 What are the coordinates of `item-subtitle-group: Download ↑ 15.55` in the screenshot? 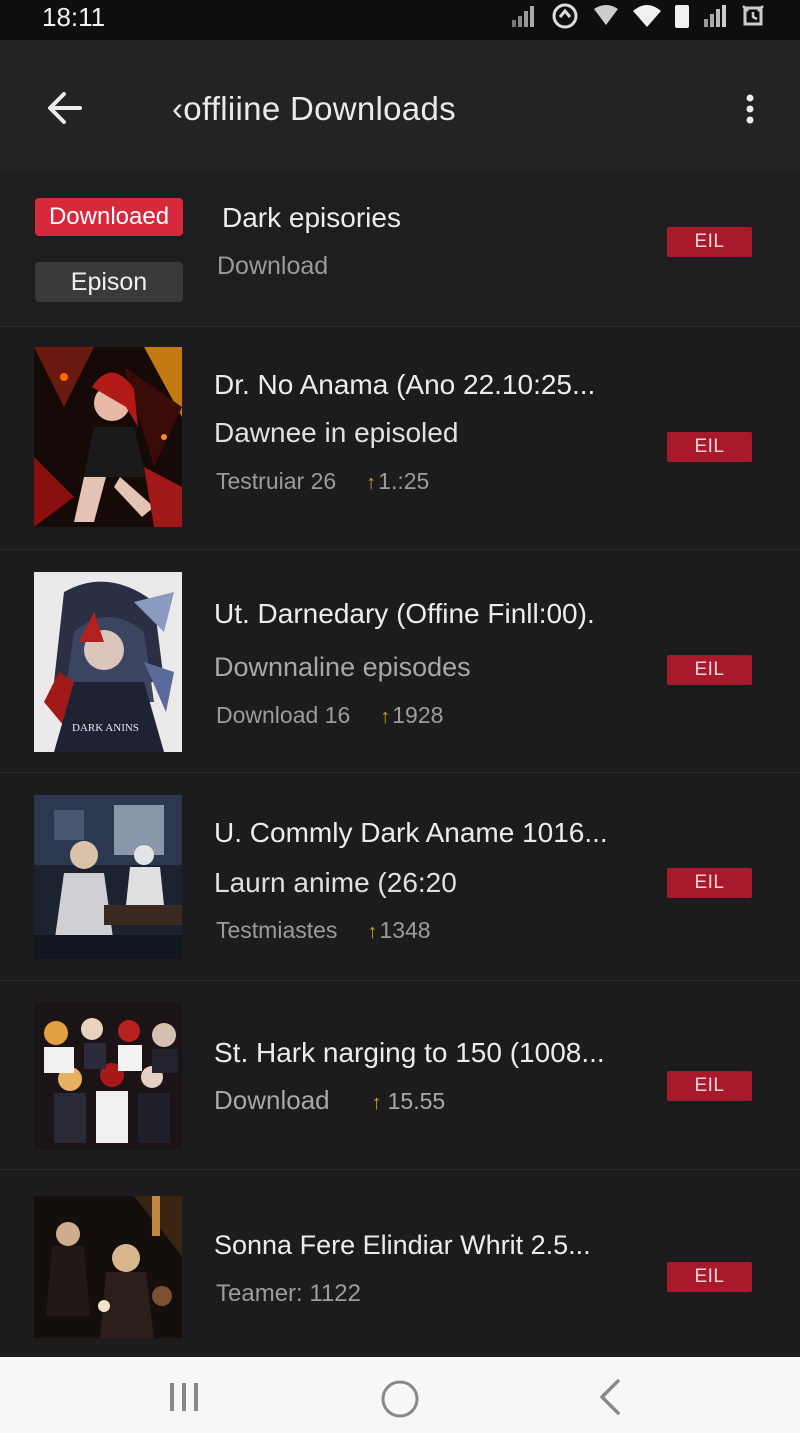 It's located at (329, 1100).